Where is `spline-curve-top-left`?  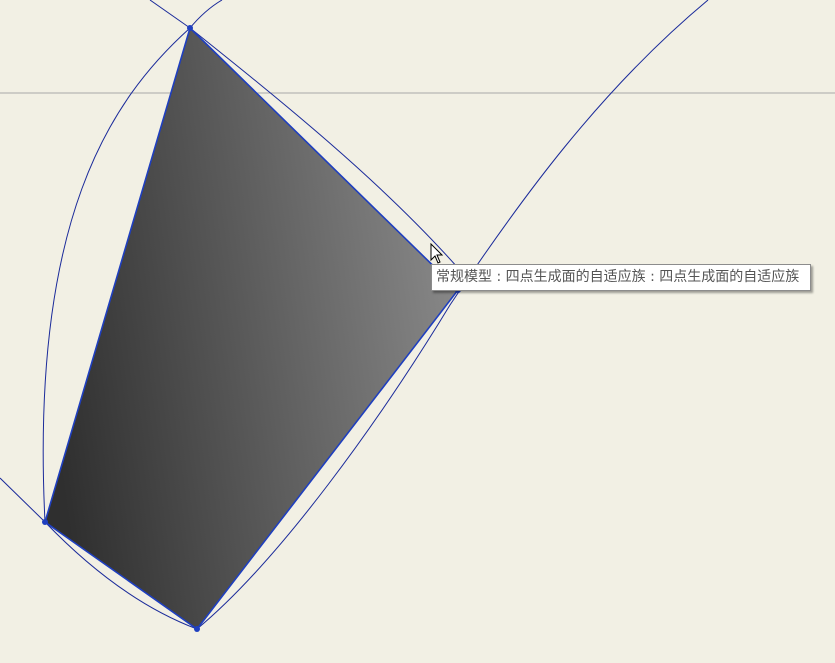 spline-curve-top-left is located at coordinates (170, 14).